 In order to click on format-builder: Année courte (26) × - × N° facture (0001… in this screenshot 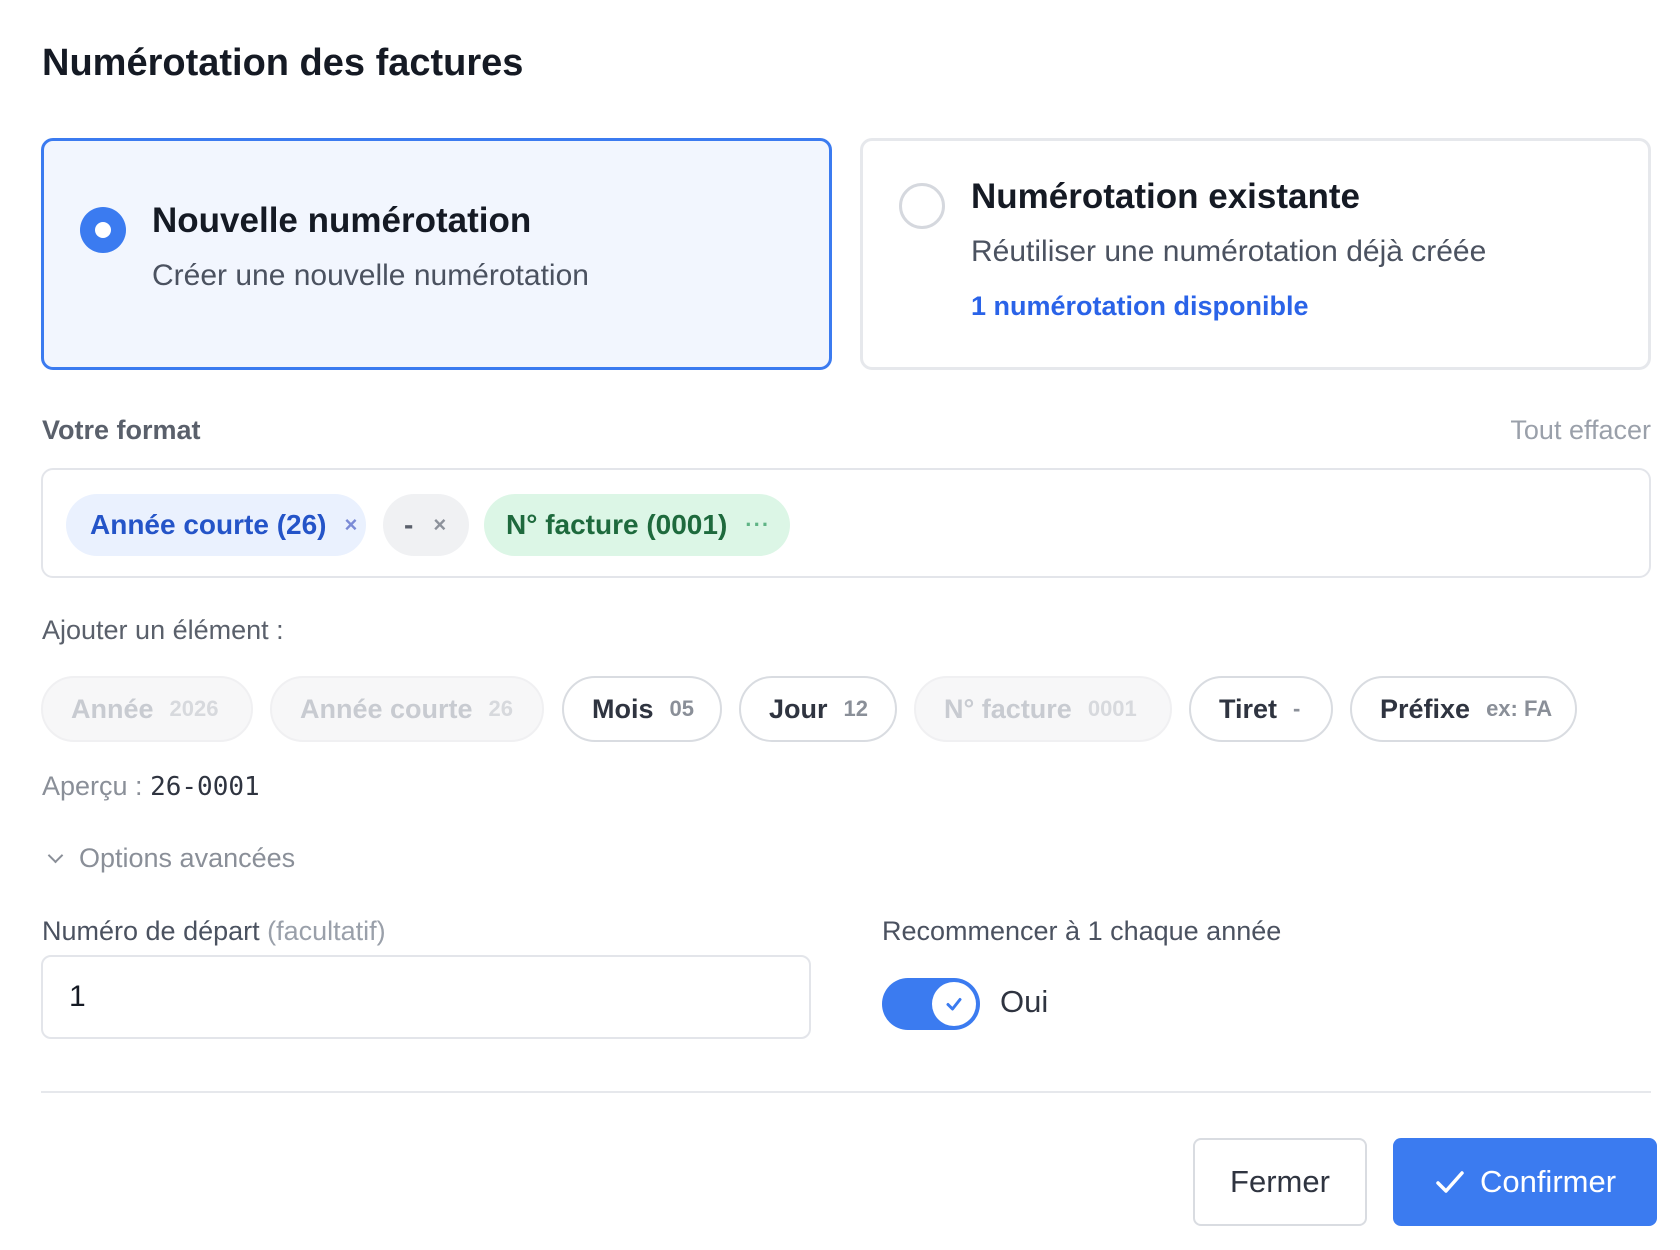, I will do `click(846, 523)`.